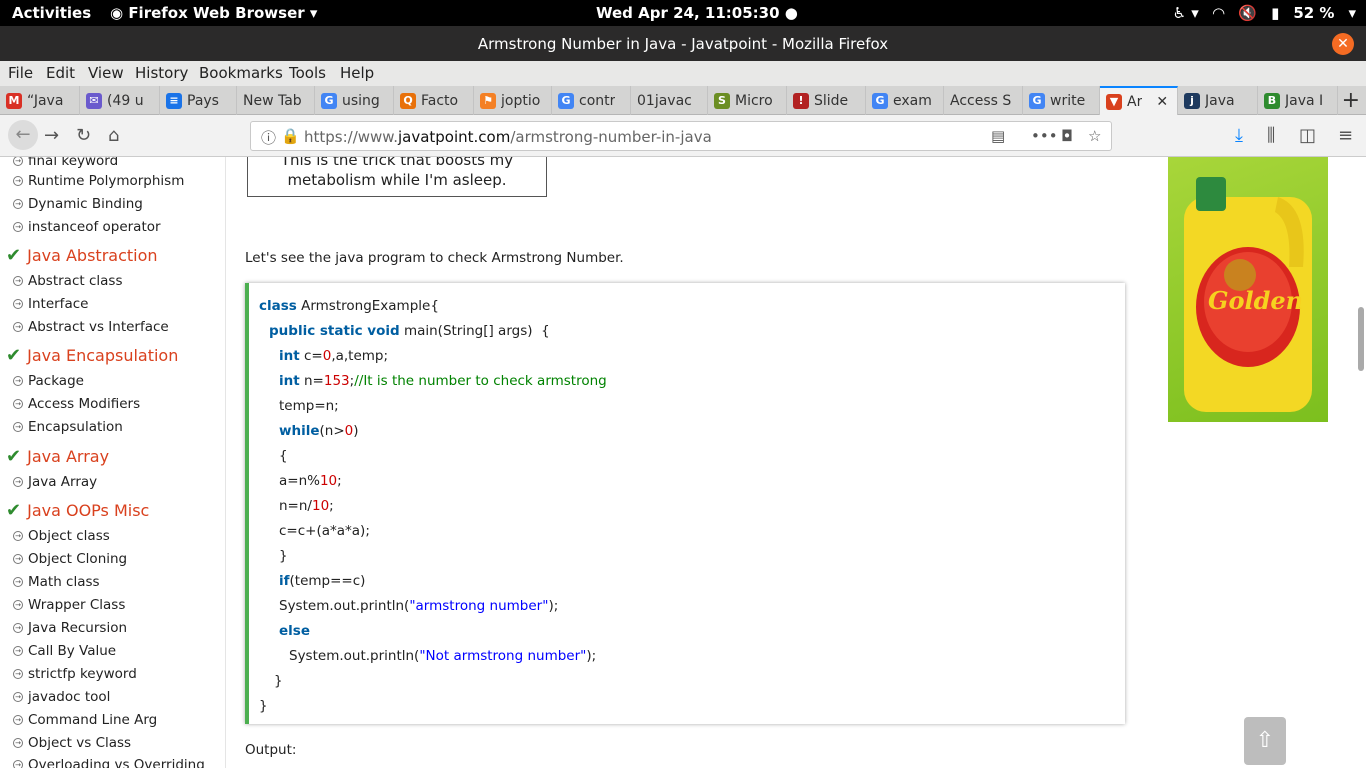 This screenshot has width=1366, height=768. Describe the element at coordinates (1345, 135) in the screenshot. I see `open-menu-button: ≡` at that location.